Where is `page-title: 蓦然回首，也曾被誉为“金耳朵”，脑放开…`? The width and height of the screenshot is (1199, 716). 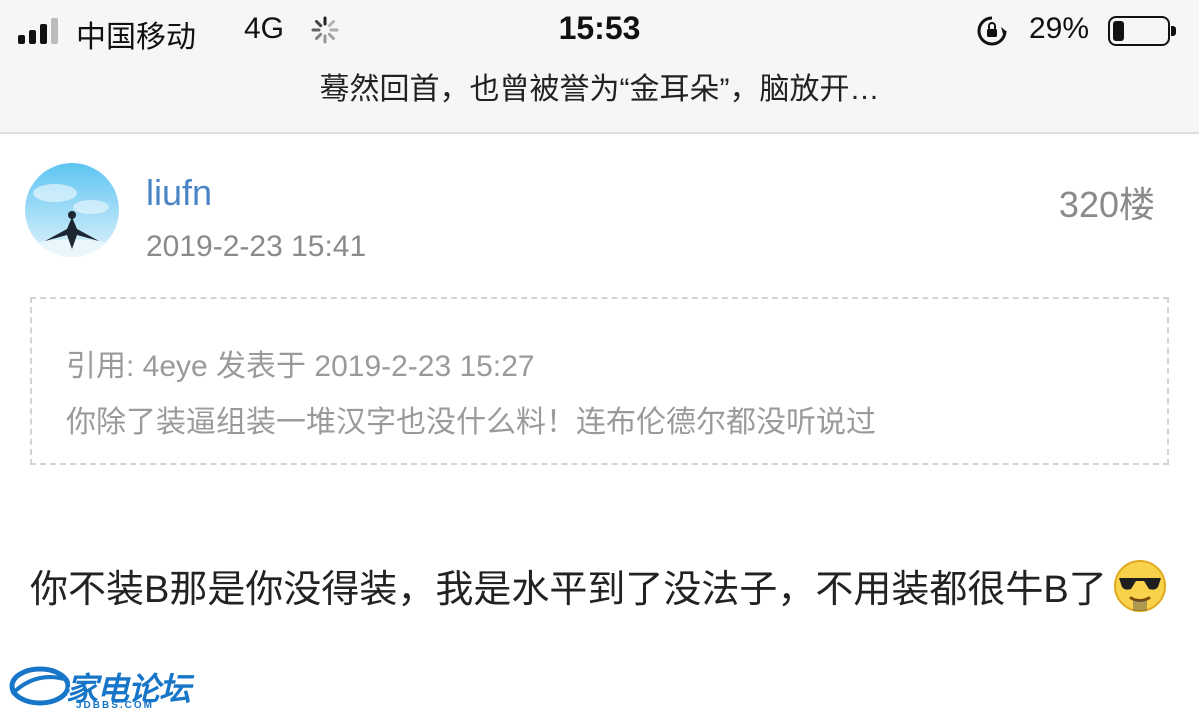
page-title: 蓦然回首，也曾被誉为“金耳朵”，脑放开… is located at coordinates (599, 89).